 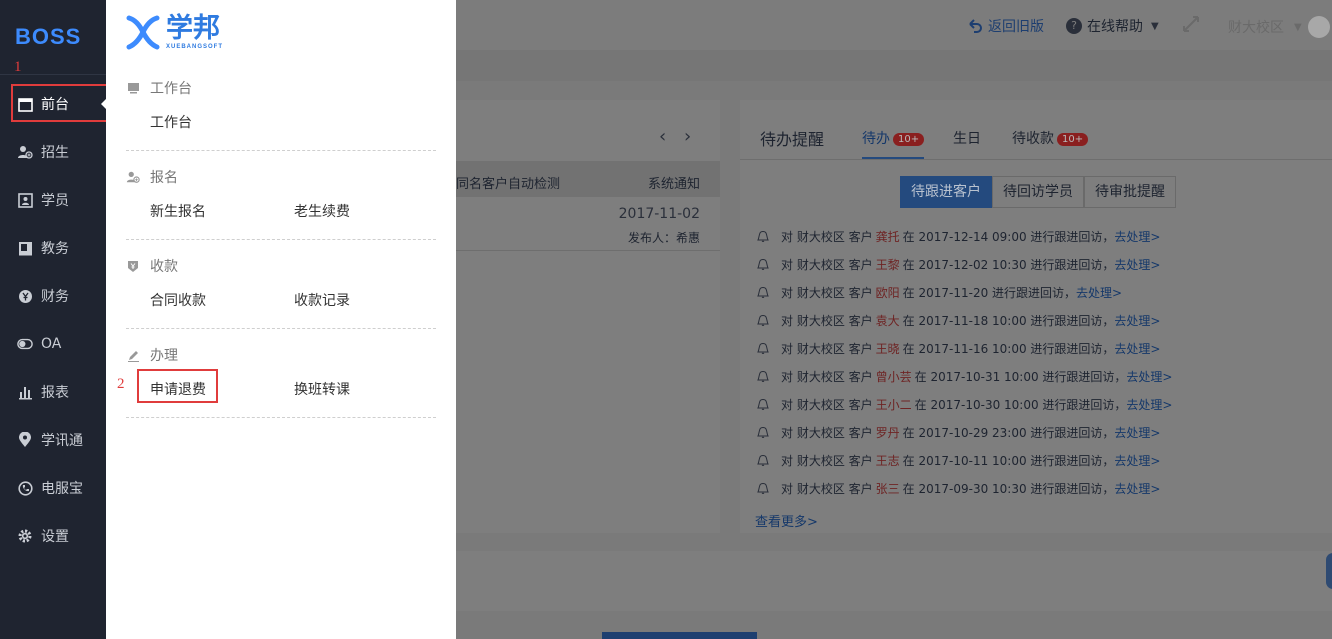 I want to click on bar-chart-icon, so click(x=25, y=392).